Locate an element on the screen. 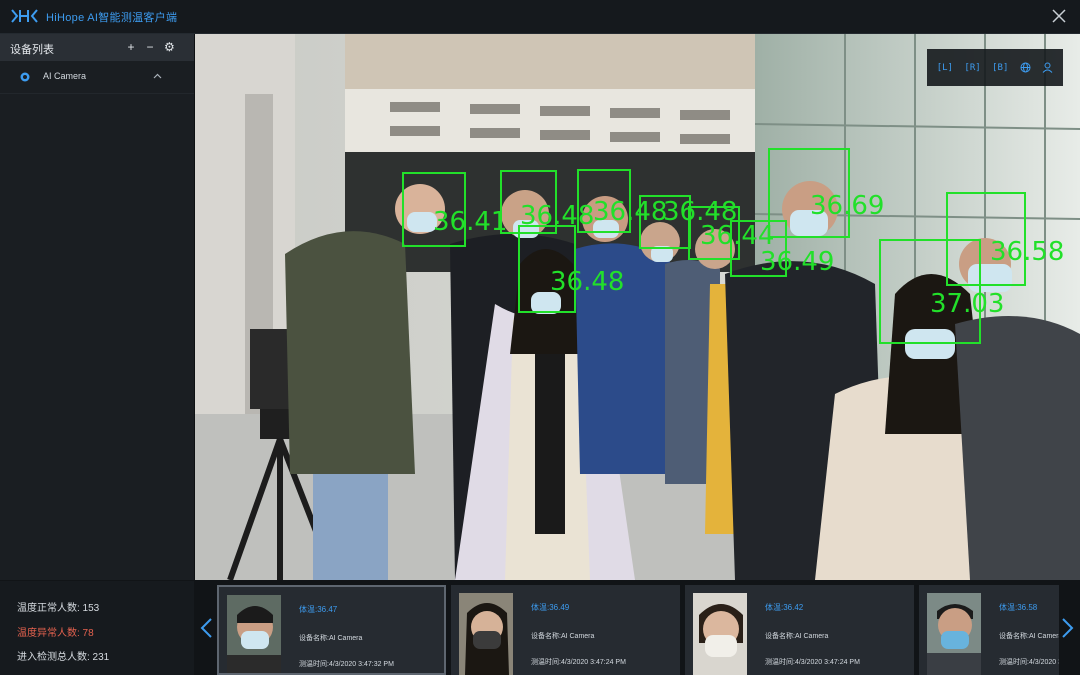  chevron-right-icon is located at coordinates (1068, 628).